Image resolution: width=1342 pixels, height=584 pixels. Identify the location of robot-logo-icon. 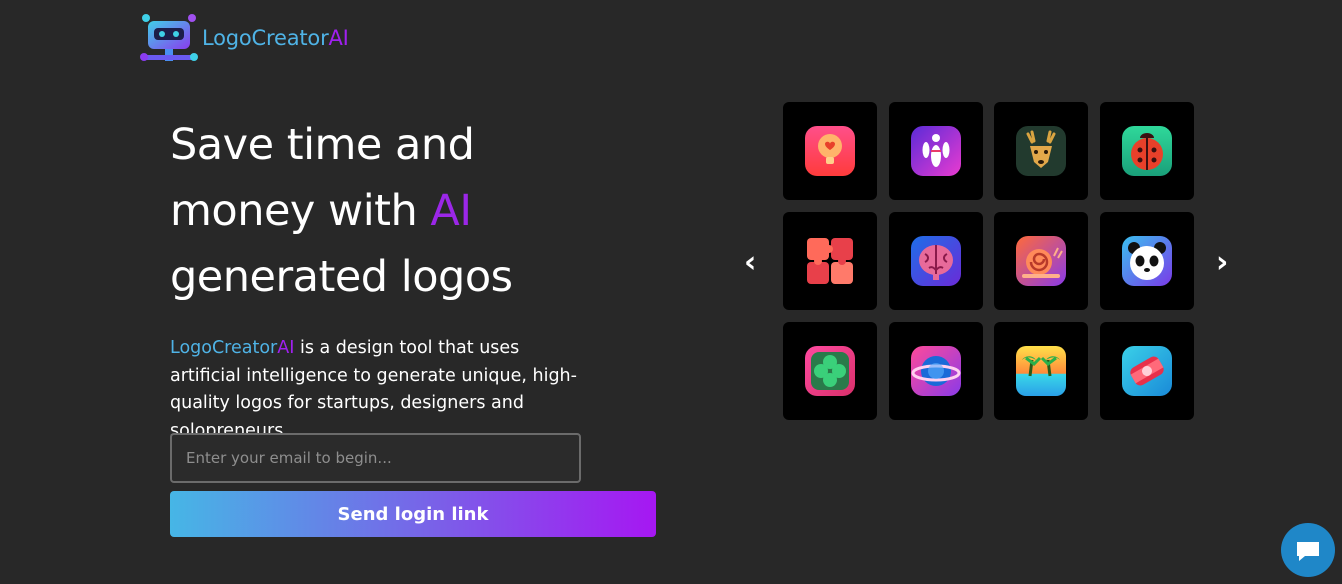
(169, 37).